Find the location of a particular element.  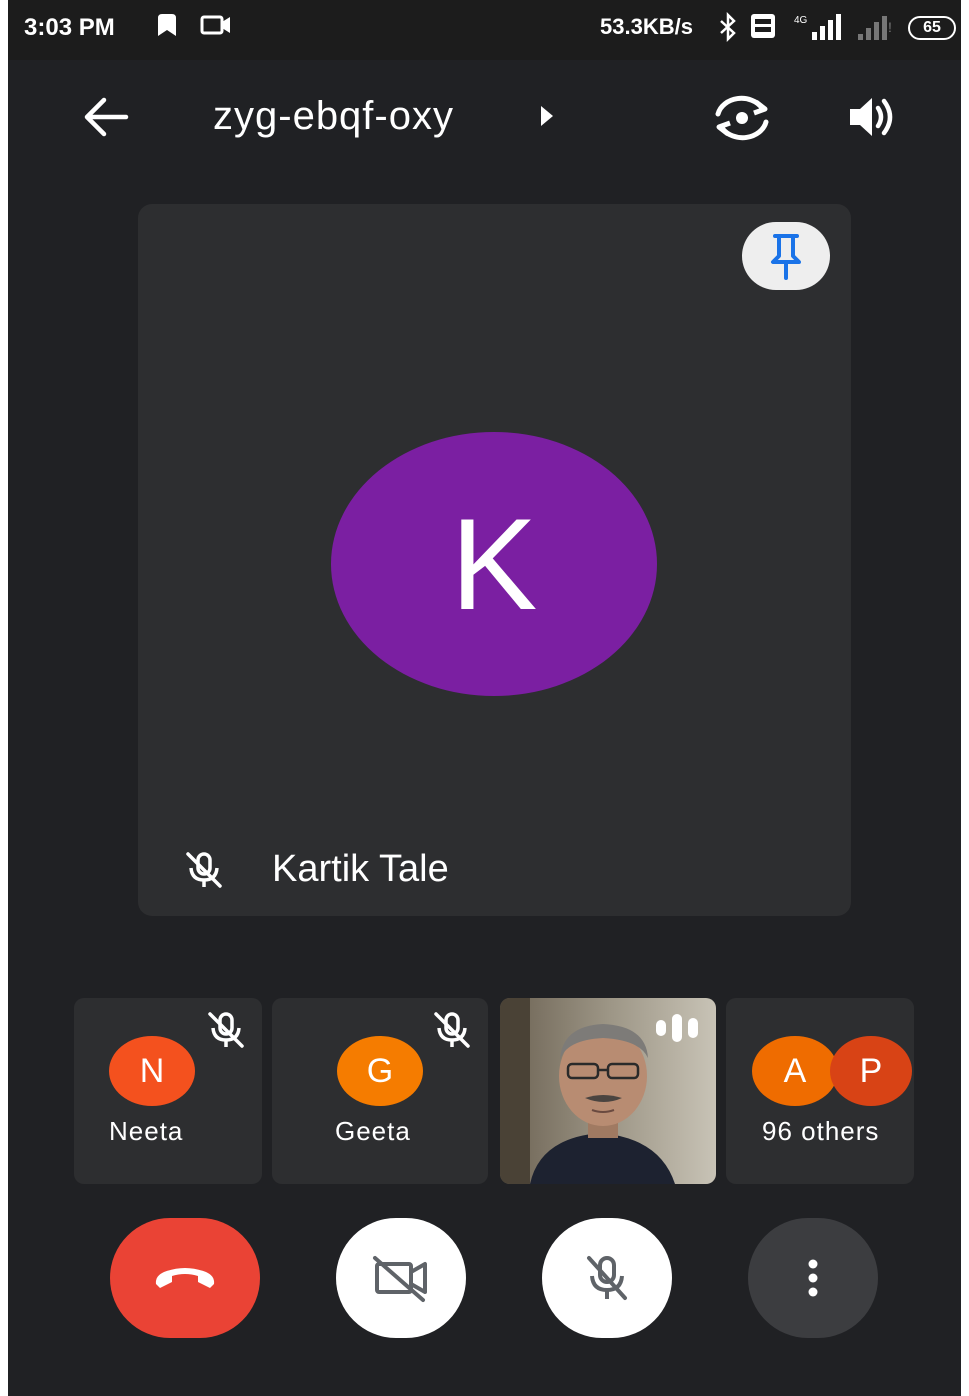

call-controls is located at coordinates (484, 1278).